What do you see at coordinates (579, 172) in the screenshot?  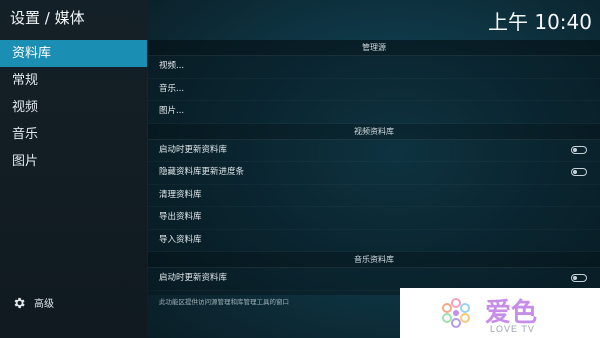 I see `video-hide-progress-toggle` at bounding box center [579, 172].